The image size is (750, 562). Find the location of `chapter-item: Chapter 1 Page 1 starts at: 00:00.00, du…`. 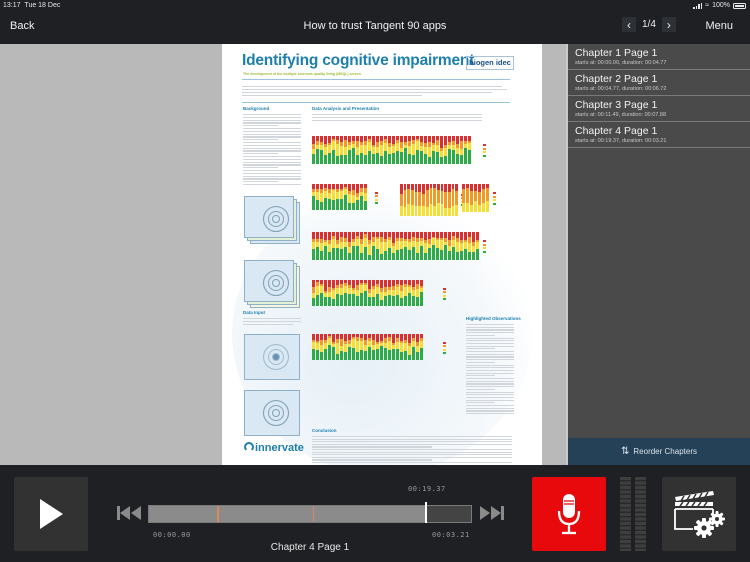

chapter-item: Chapter 1 Page 1 starts at: 00:00.00, du… is located at coordinates (659, 57).